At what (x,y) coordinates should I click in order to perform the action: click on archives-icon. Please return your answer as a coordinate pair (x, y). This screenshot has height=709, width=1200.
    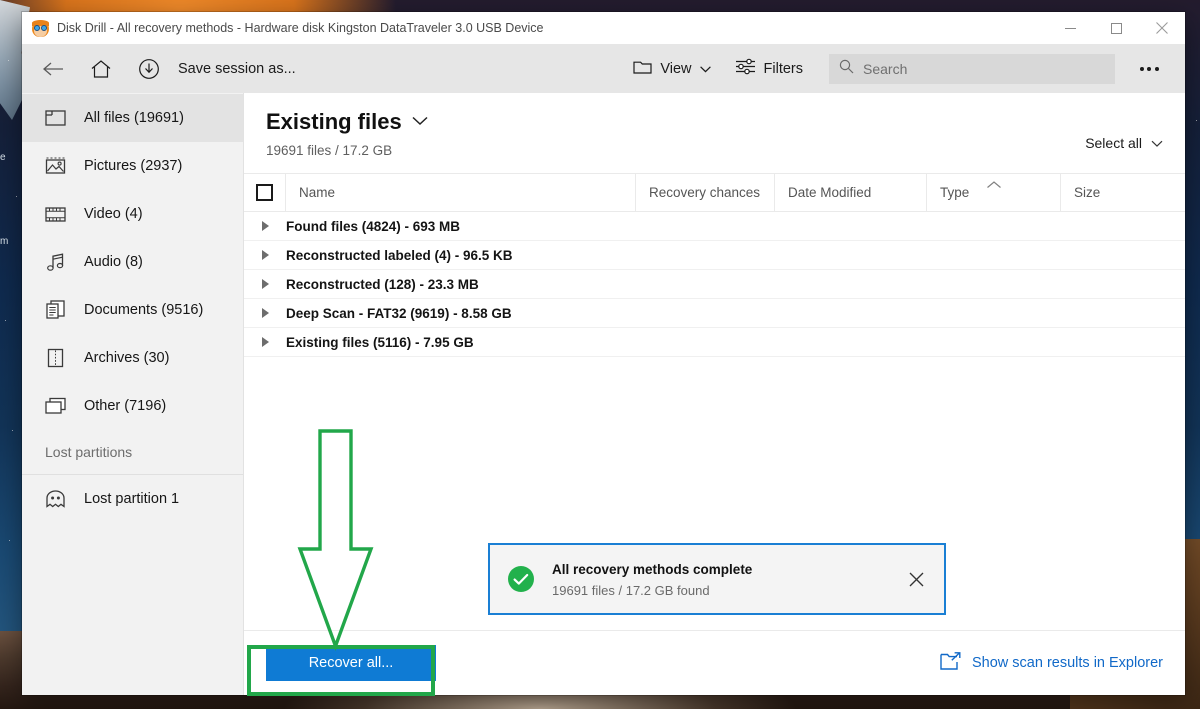
    Looking at the image, I should click on (55, 358).